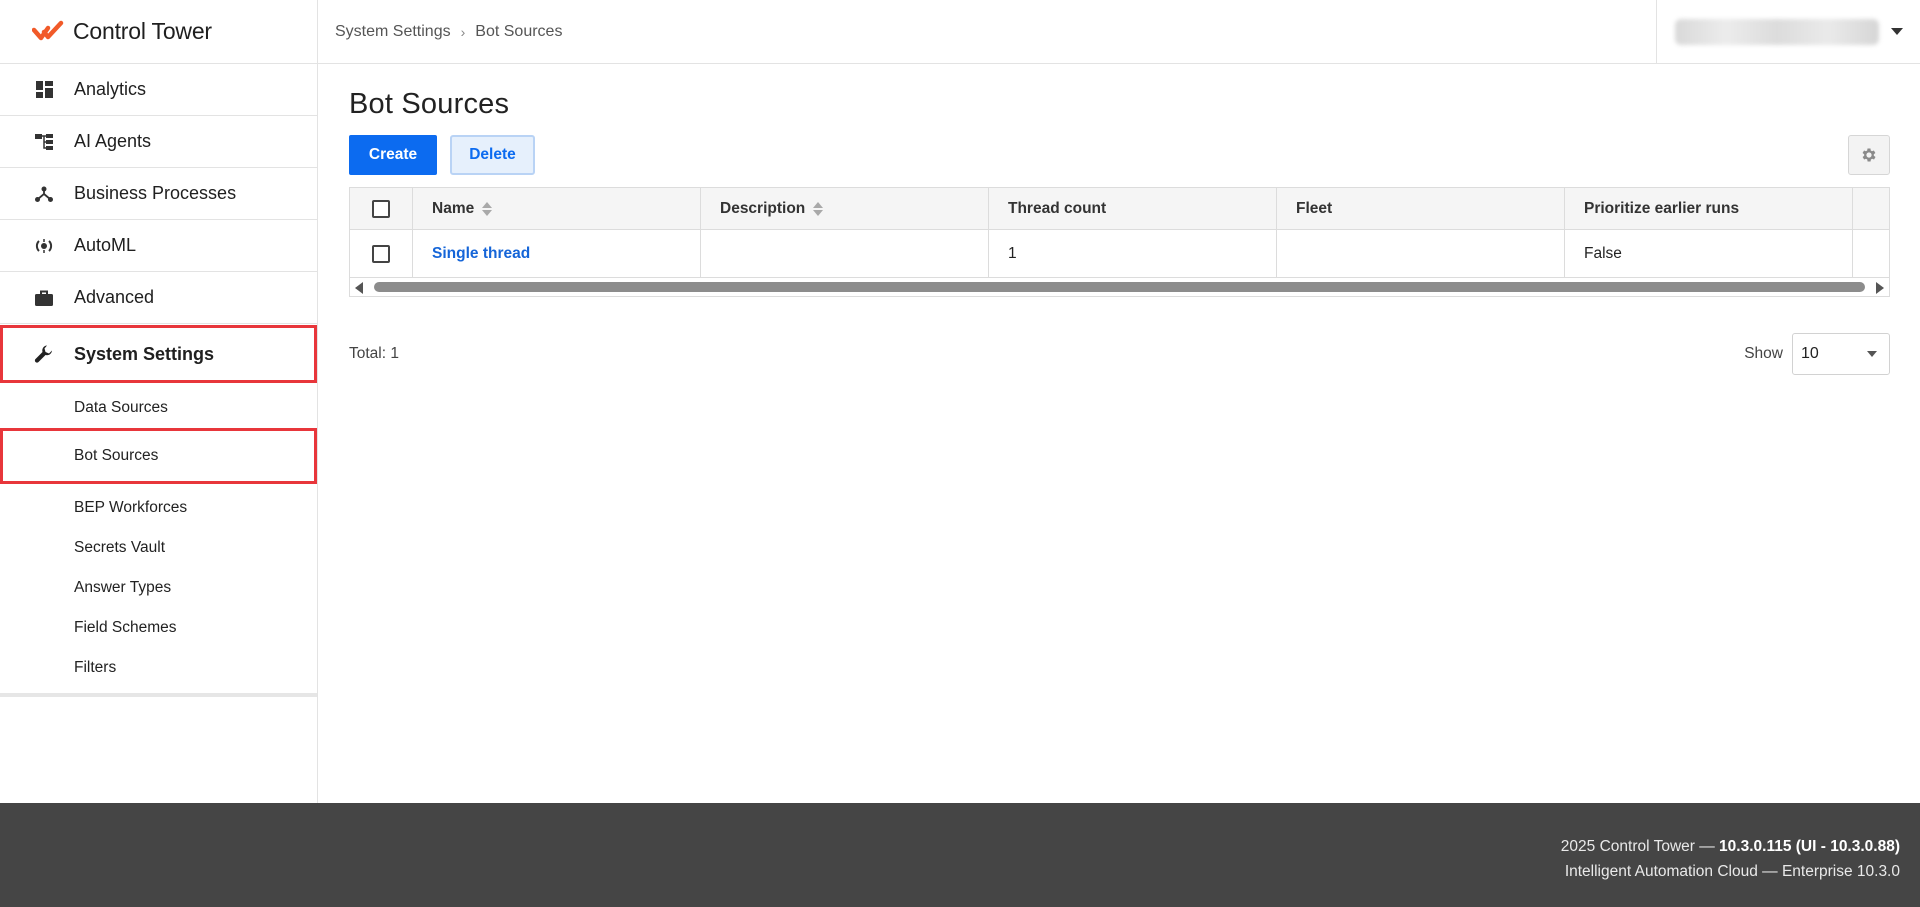  I want to click on column-header-label: Description, so click(763, 208).